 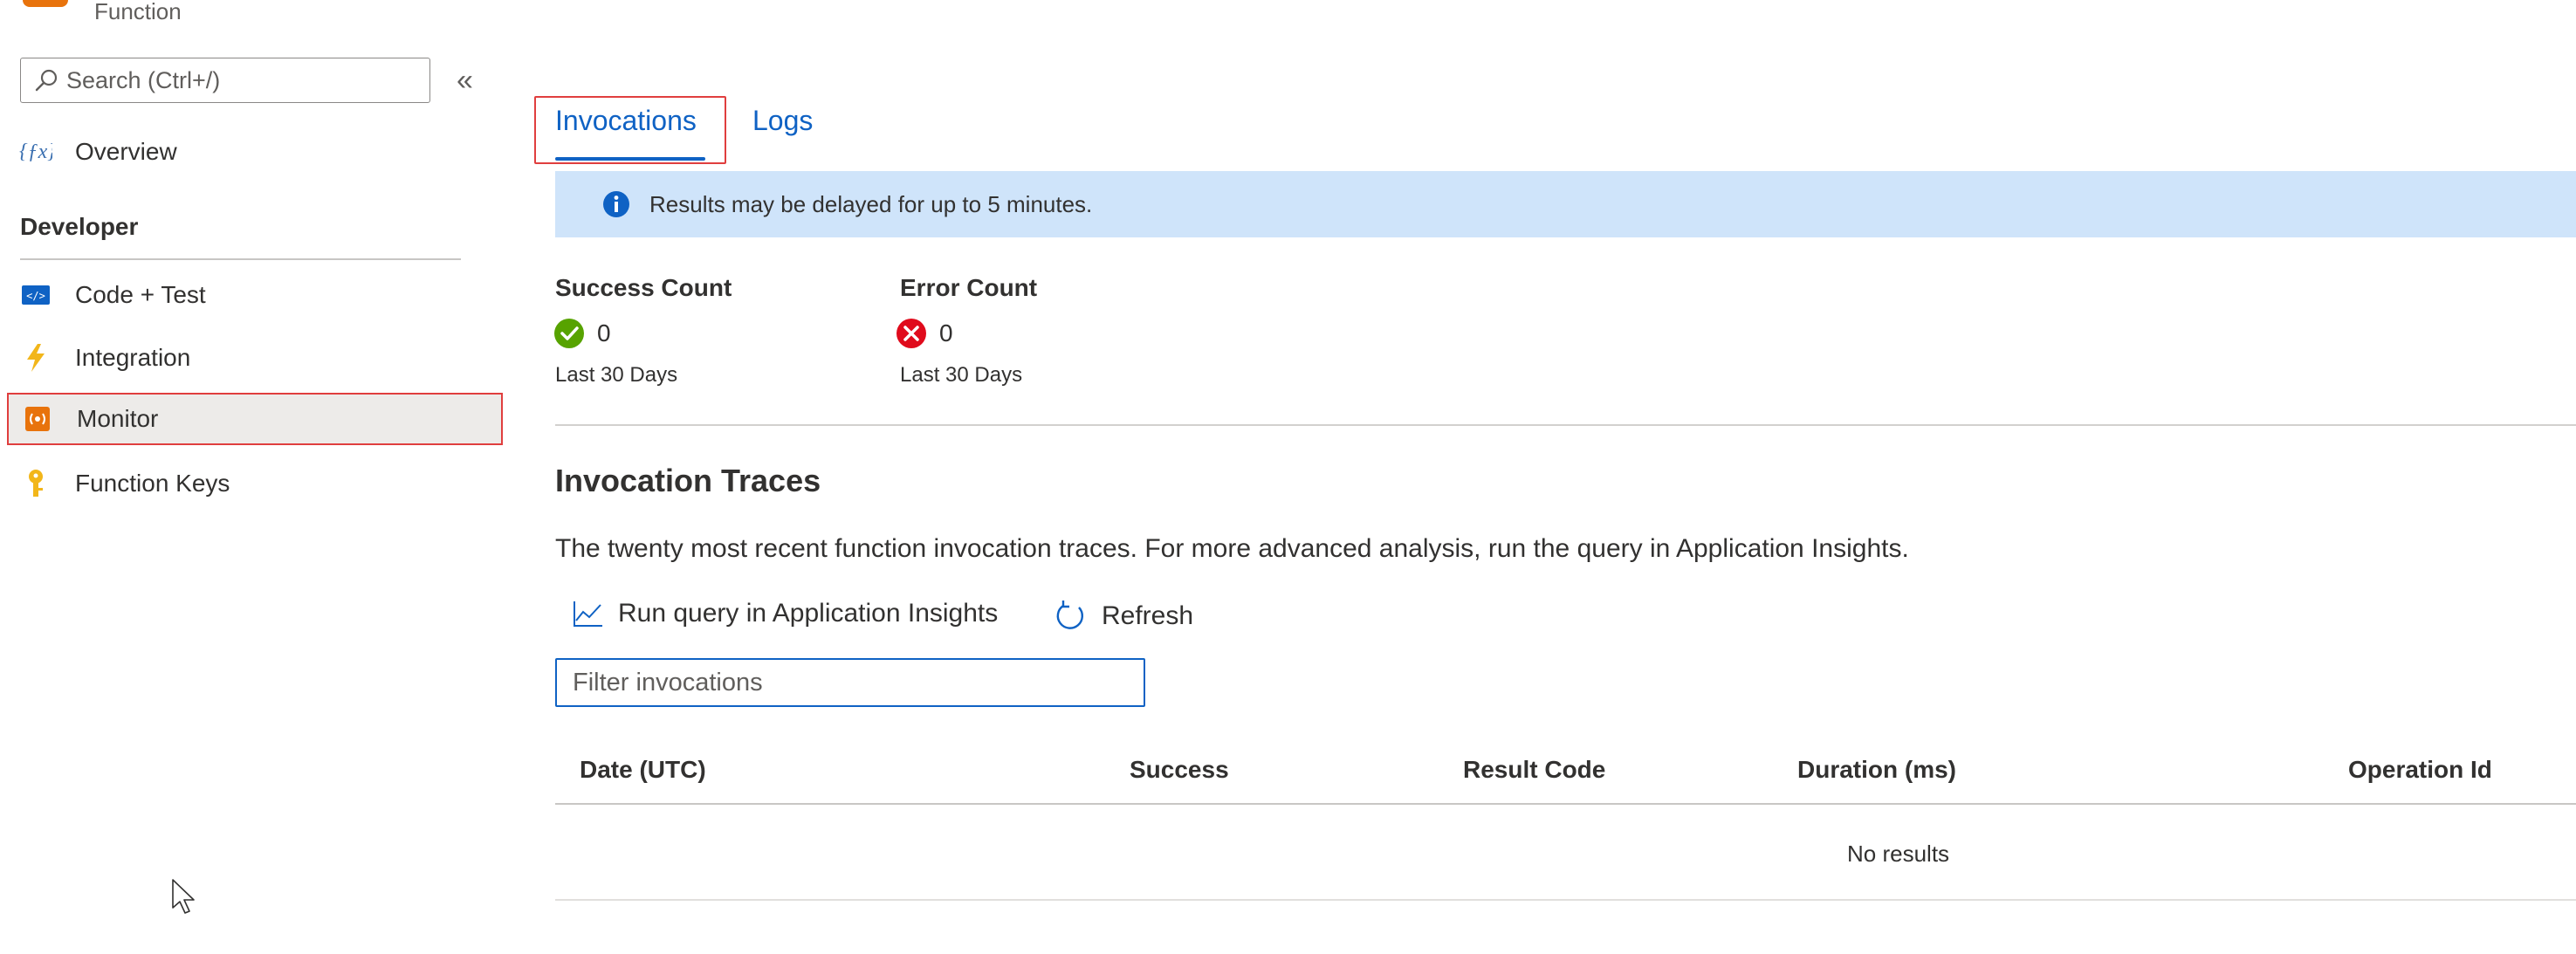 What do you see at coordinates (1069, 615) in the screenshot?
I see `refresh-icon` at bounding box center [1069, 615].